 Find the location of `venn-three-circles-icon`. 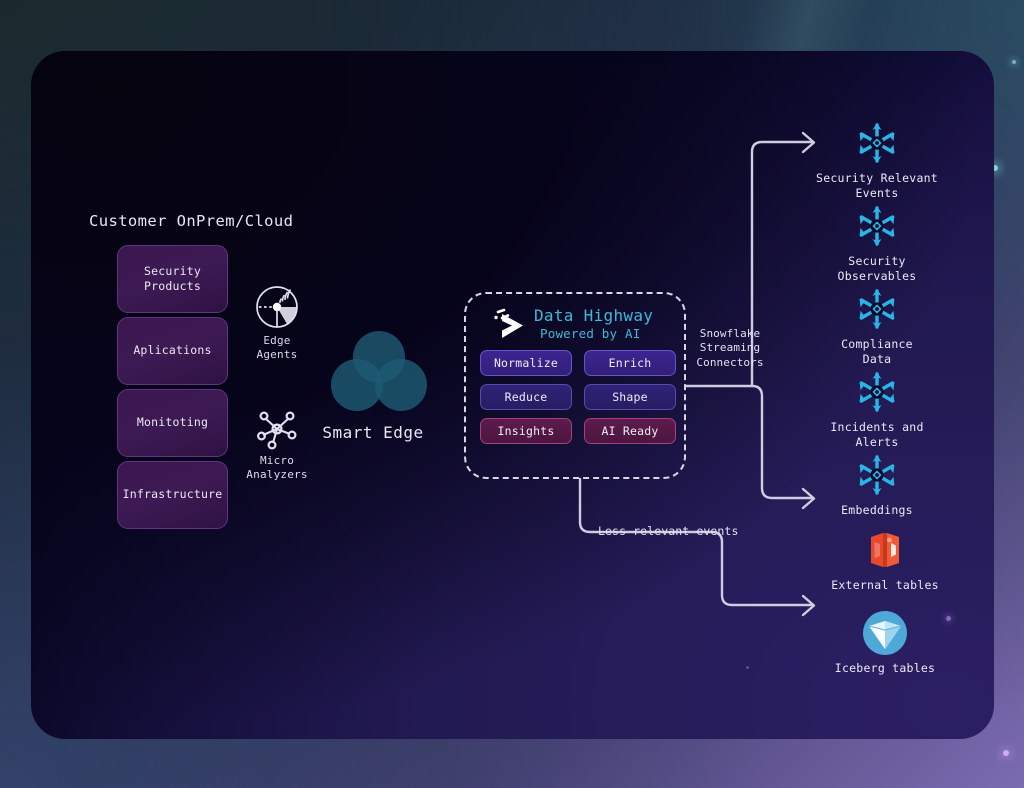

venn-three-circles-icon is located at coordinates (379, 372).